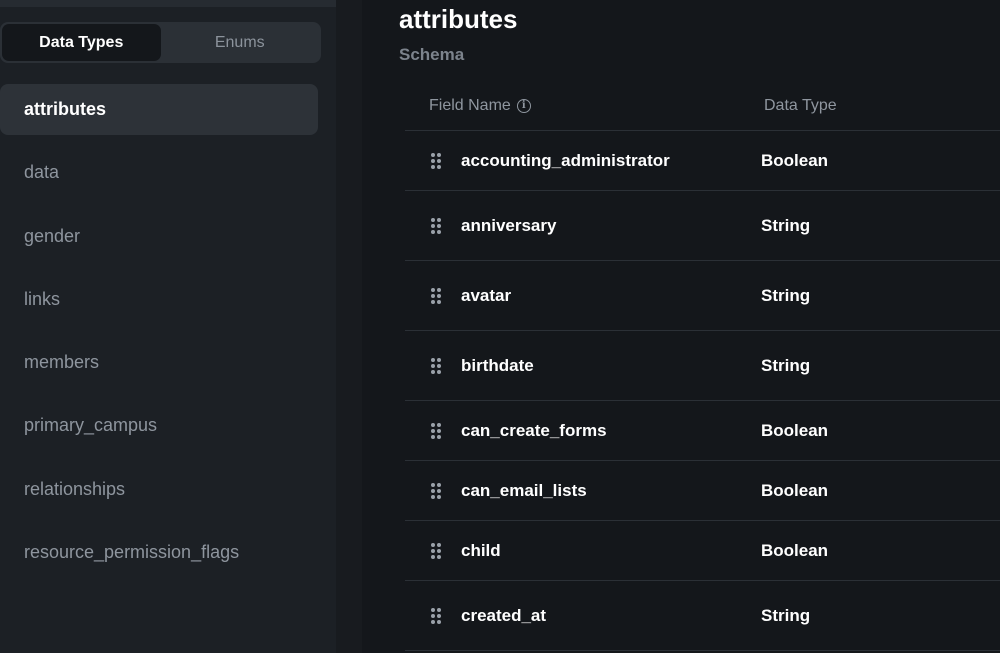 This screenshot has height=653, width=1000. What do you see at coordinates (349, 326) in the screenshot?
I see `panel-divider` at bounding box center [349, 326].